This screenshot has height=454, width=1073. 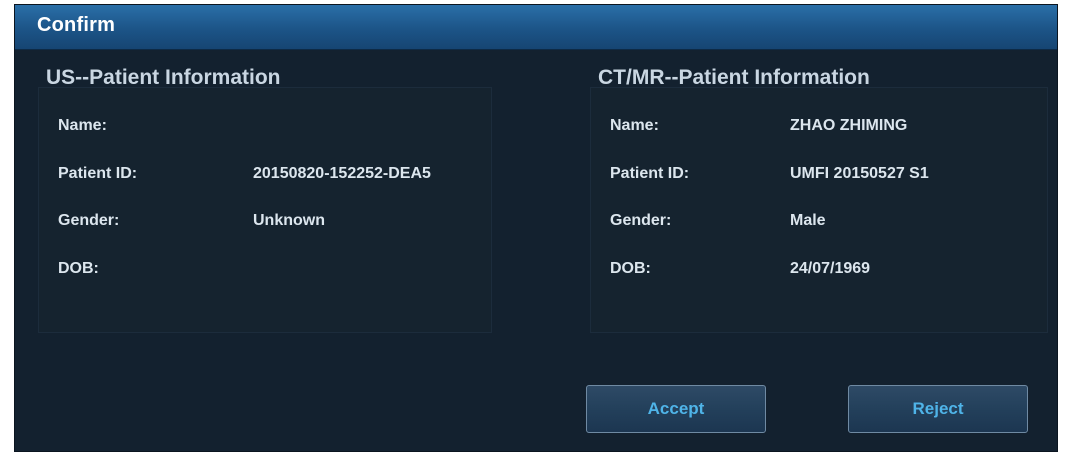 I want to click on reject-button: Reject, so click(x=938, y=409).